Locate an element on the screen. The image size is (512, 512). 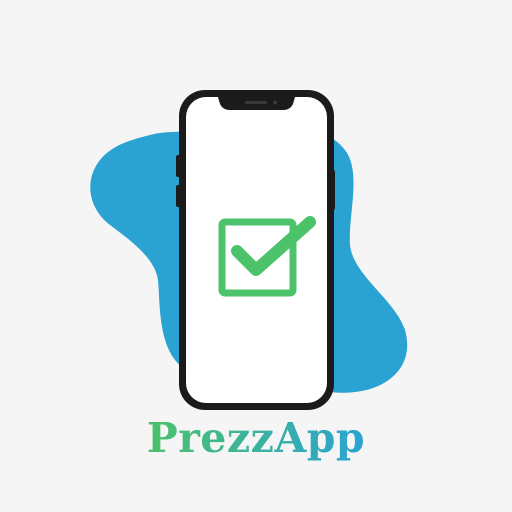
brand-name: PrezzApp is located at coordinates (256, 438).